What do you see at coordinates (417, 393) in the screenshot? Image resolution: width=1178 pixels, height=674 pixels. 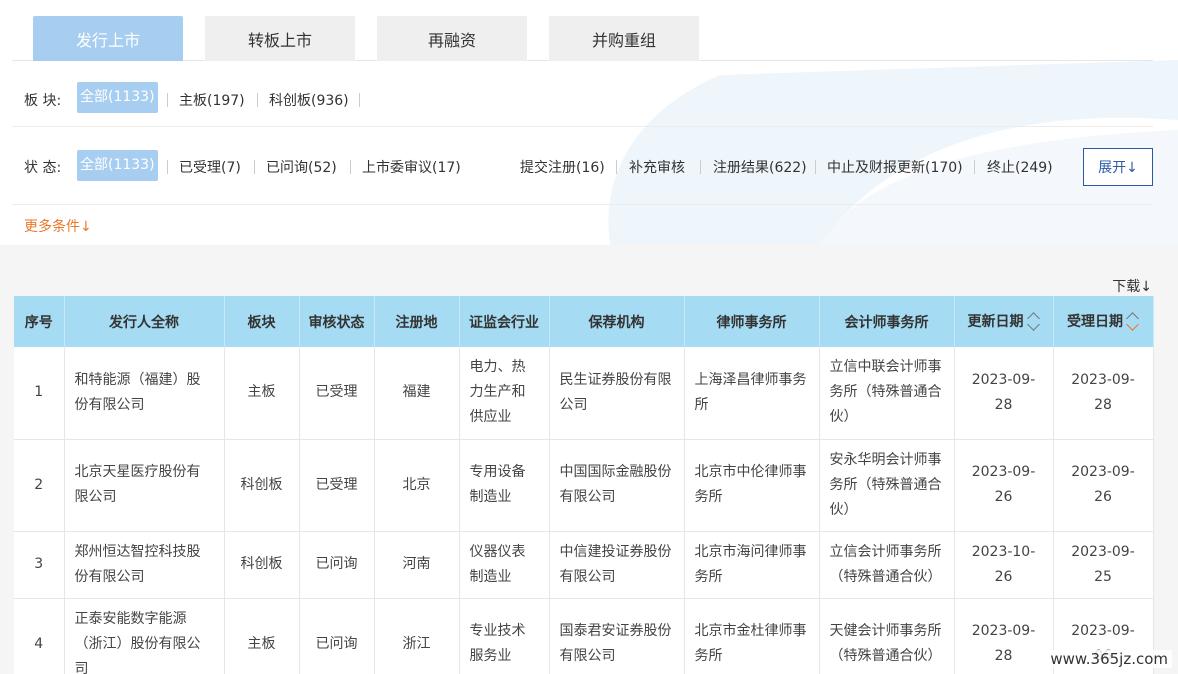 I see `cell-region: 福建` at bounding box center [417, 393].